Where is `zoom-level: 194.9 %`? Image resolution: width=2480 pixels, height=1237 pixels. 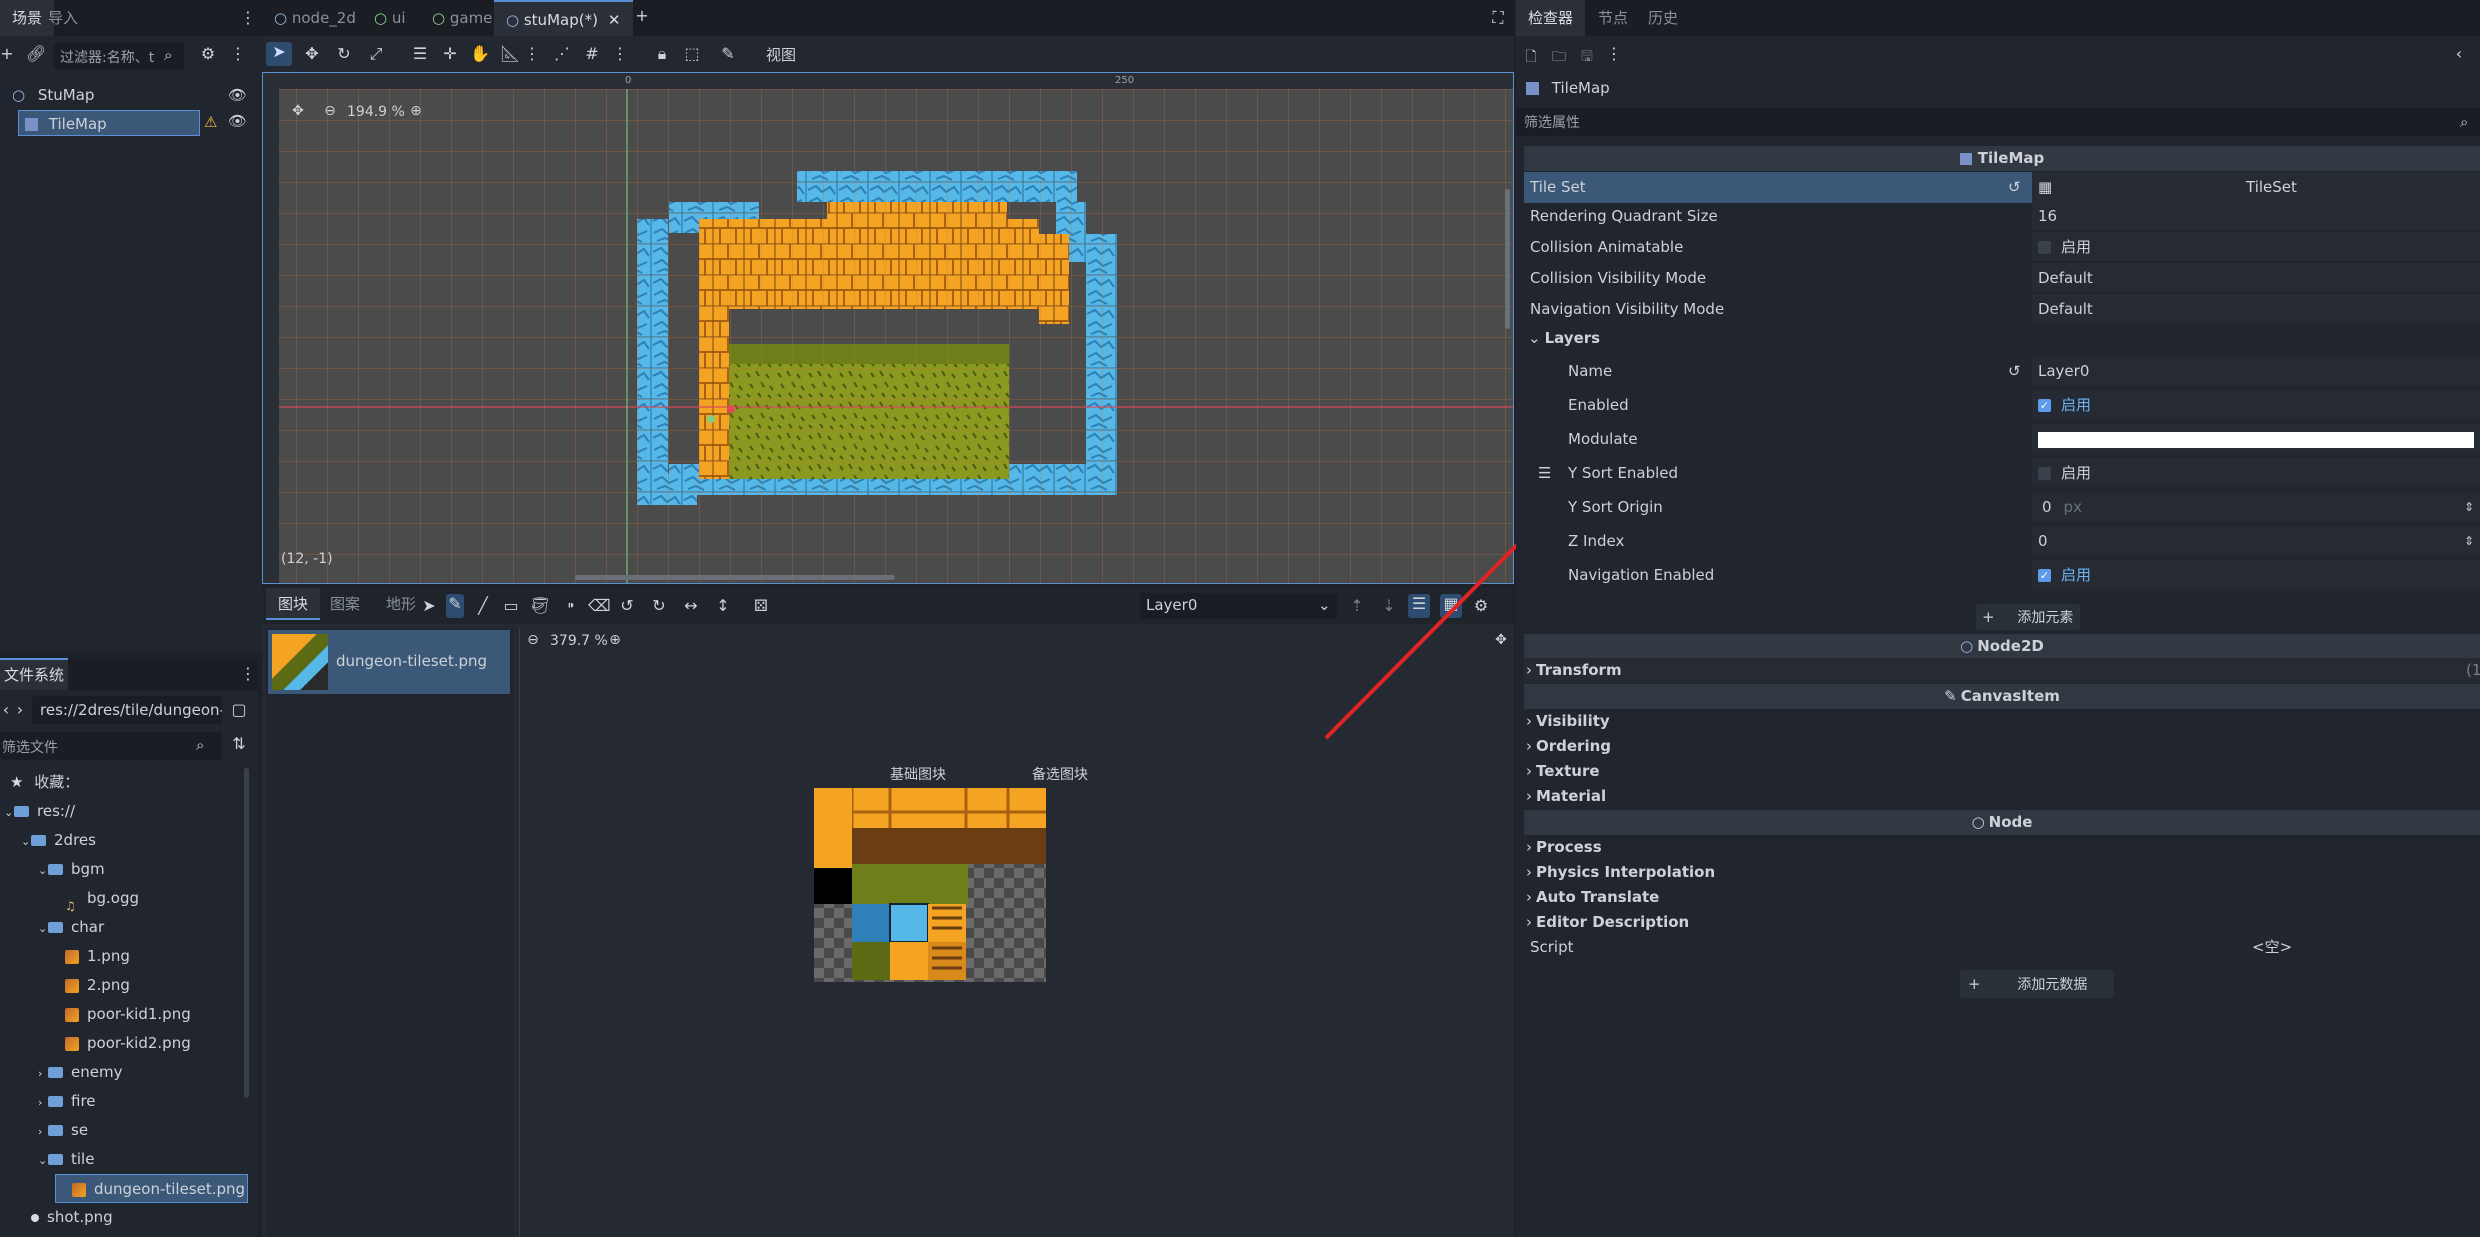 zoom-level: 194.9 % is located at coordinates (376, 112).